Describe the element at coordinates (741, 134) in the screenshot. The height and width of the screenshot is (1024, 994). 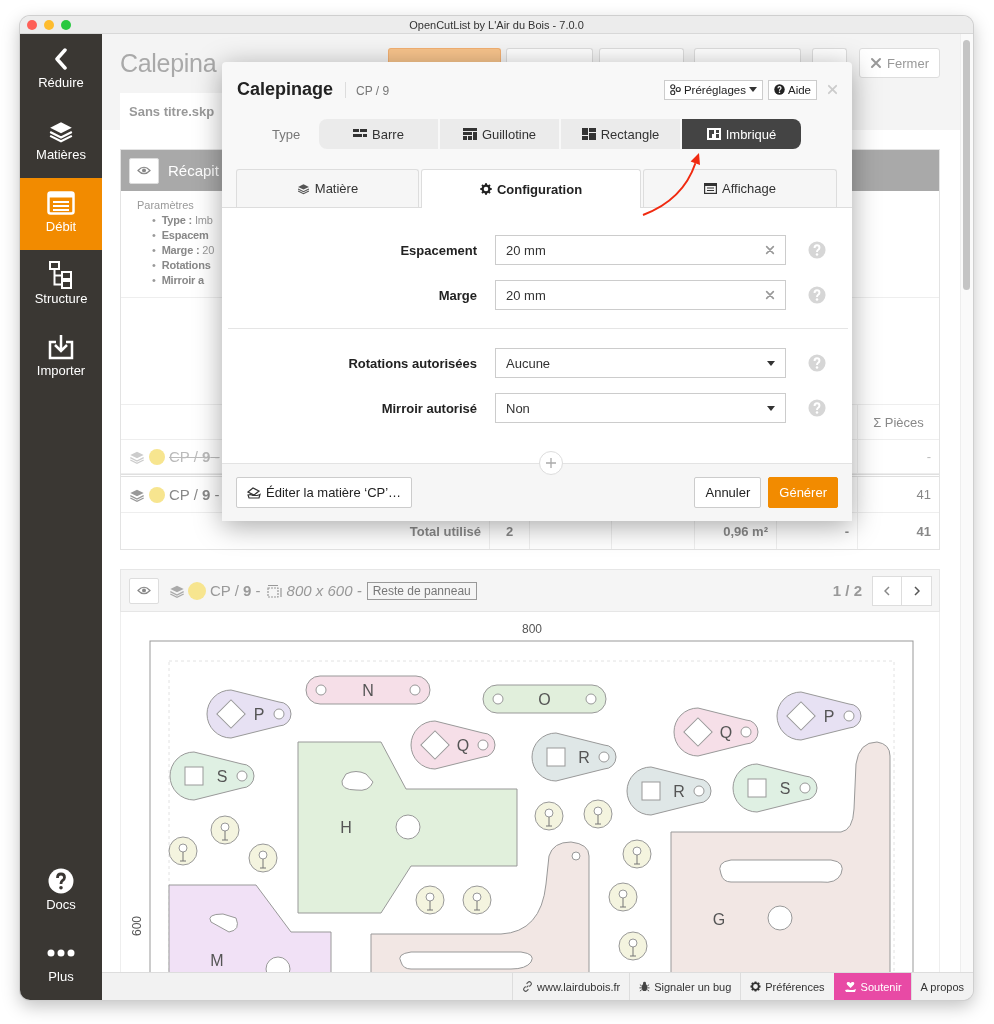
I see `type-option: Imbriqué` at that location.